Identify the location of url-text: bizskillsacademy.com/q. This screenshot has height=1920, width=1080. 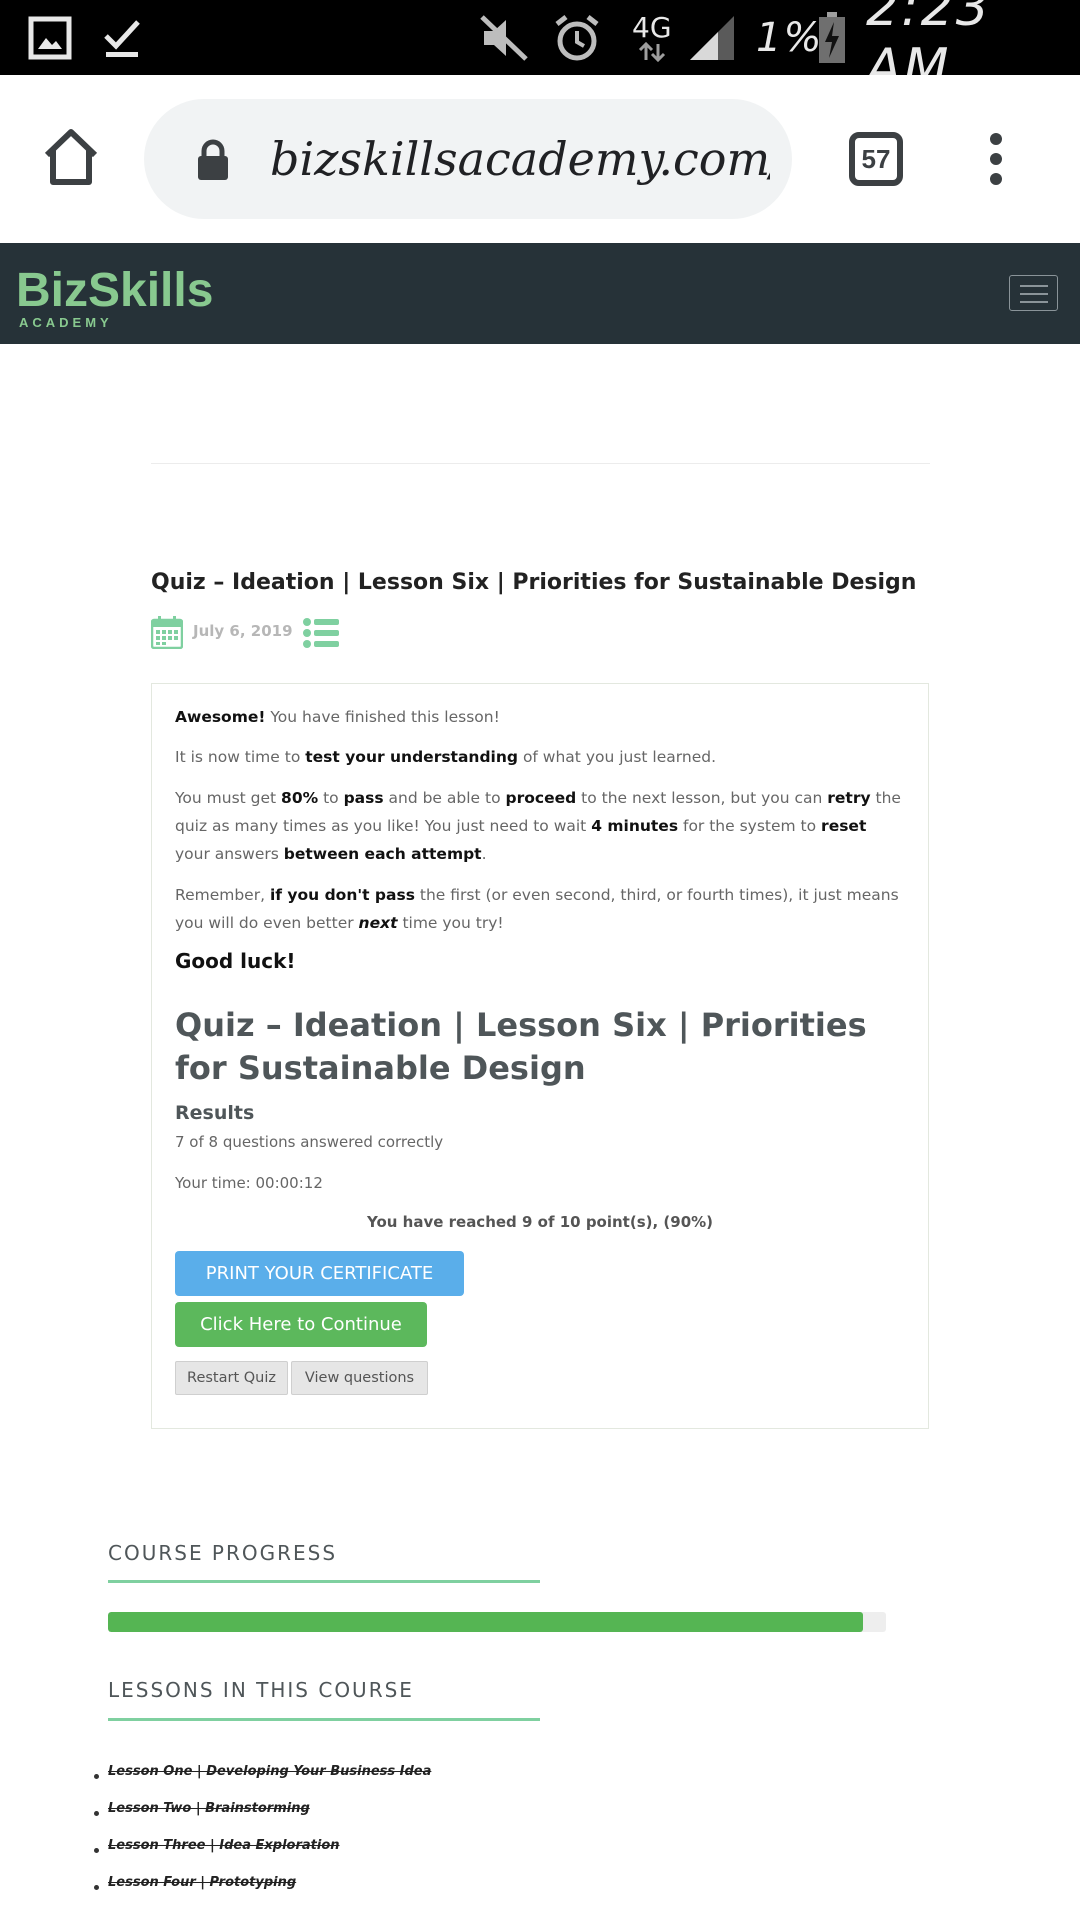
(520, 159).